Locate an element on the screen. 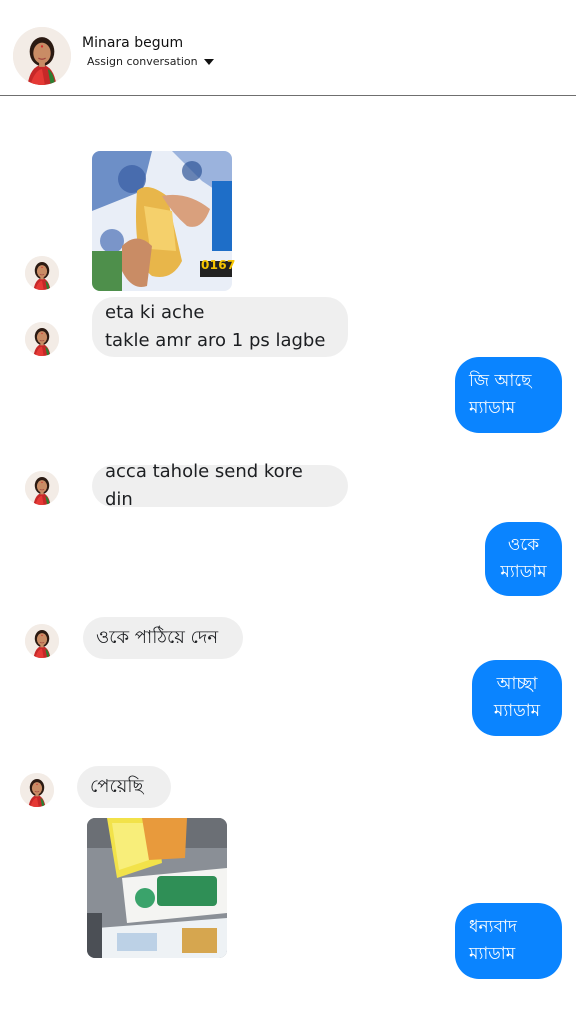 Image resolution: width=576 pixels, height=1024 pixels. incoming-message: ওকে পাঠিয়ে দেন is located at coordinates (163, 638).